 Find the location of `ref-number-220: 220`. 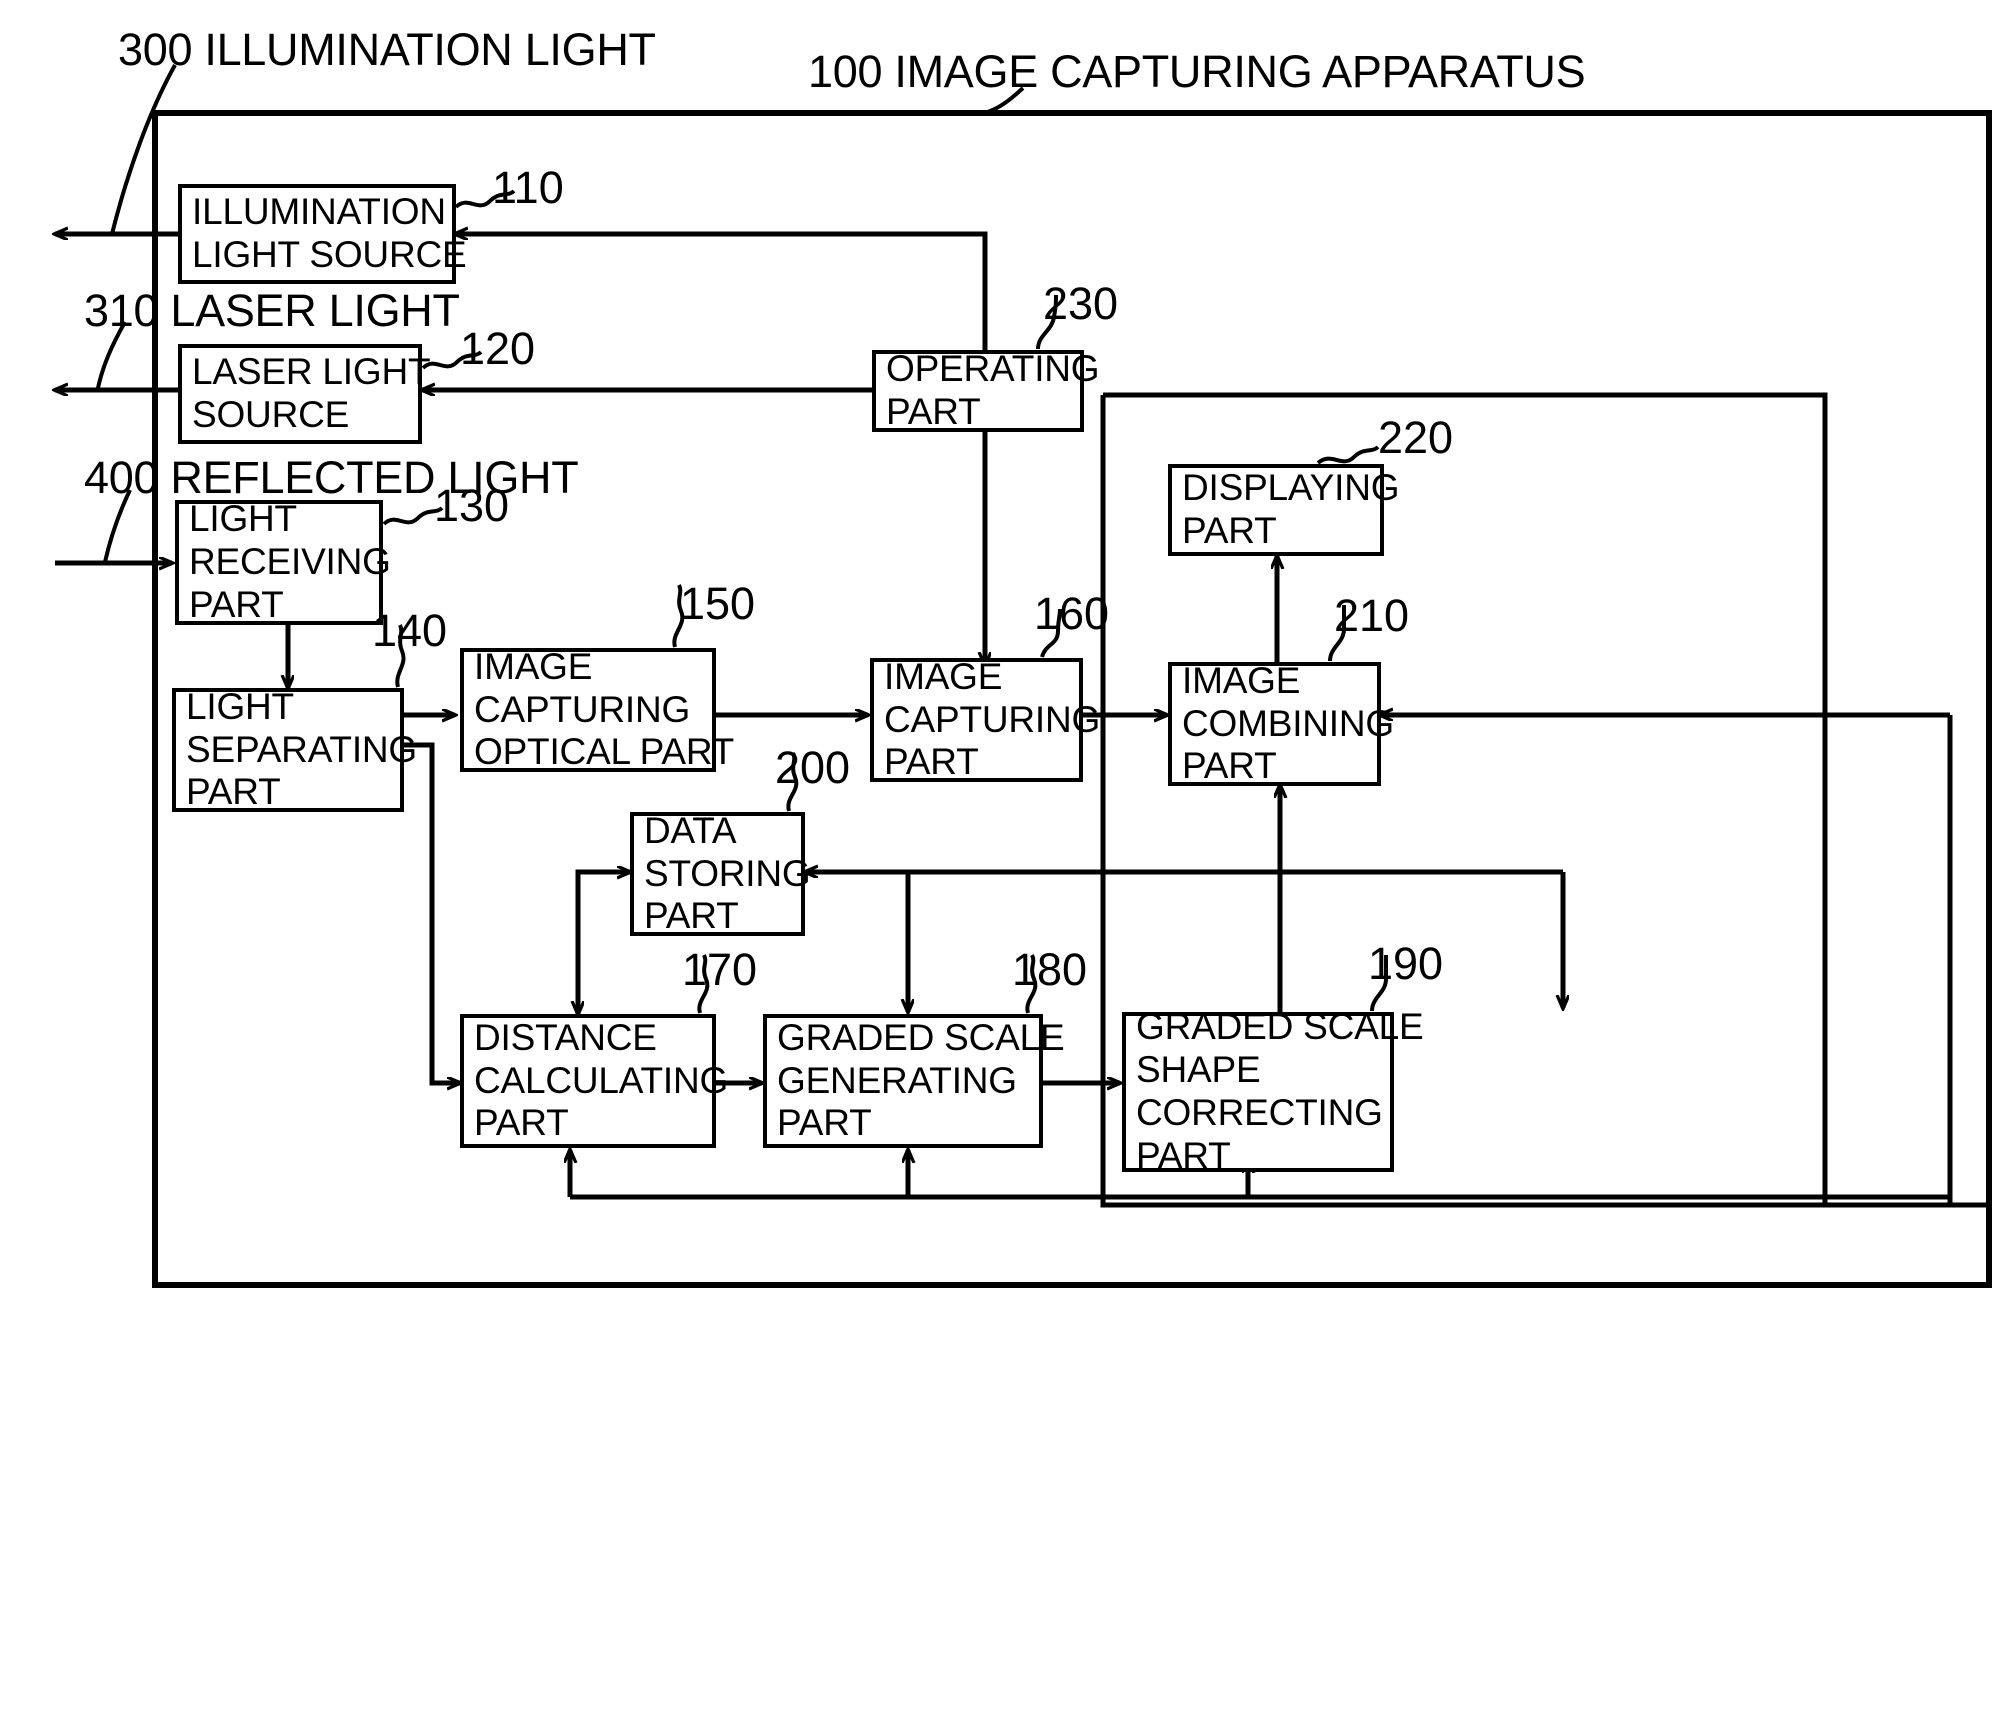

ref-number-220: 220 is located at coordinates (1416, 437).